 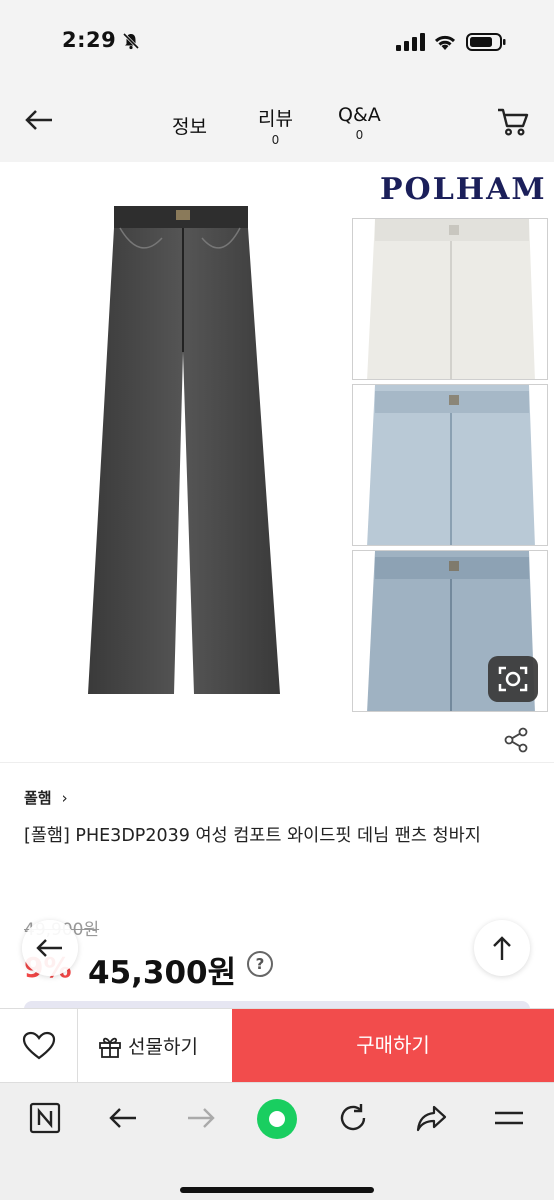 I want to click on battery-icon, so click(x=486, y=42).